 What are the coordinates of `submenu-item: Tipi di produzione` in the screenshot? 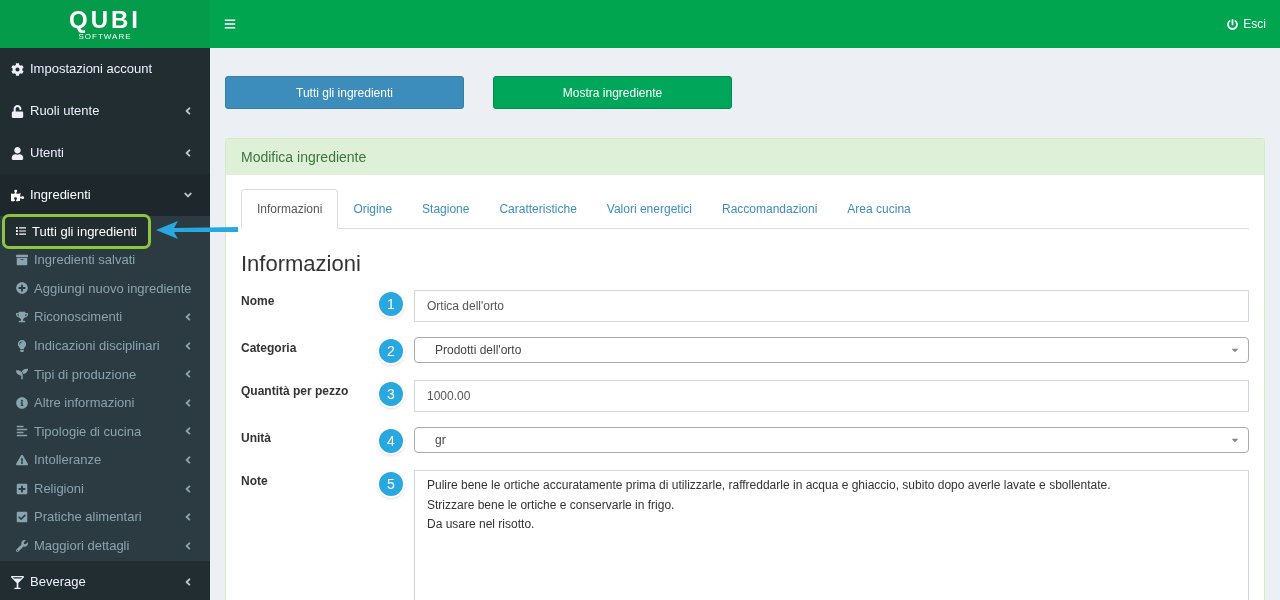 It's located at (105, 374).